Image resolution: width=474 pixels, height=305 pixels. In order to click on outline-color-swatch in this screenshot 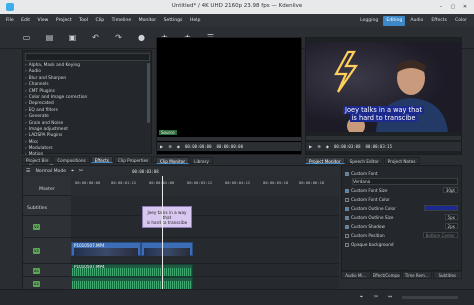, I will do `click(441, 208)`.